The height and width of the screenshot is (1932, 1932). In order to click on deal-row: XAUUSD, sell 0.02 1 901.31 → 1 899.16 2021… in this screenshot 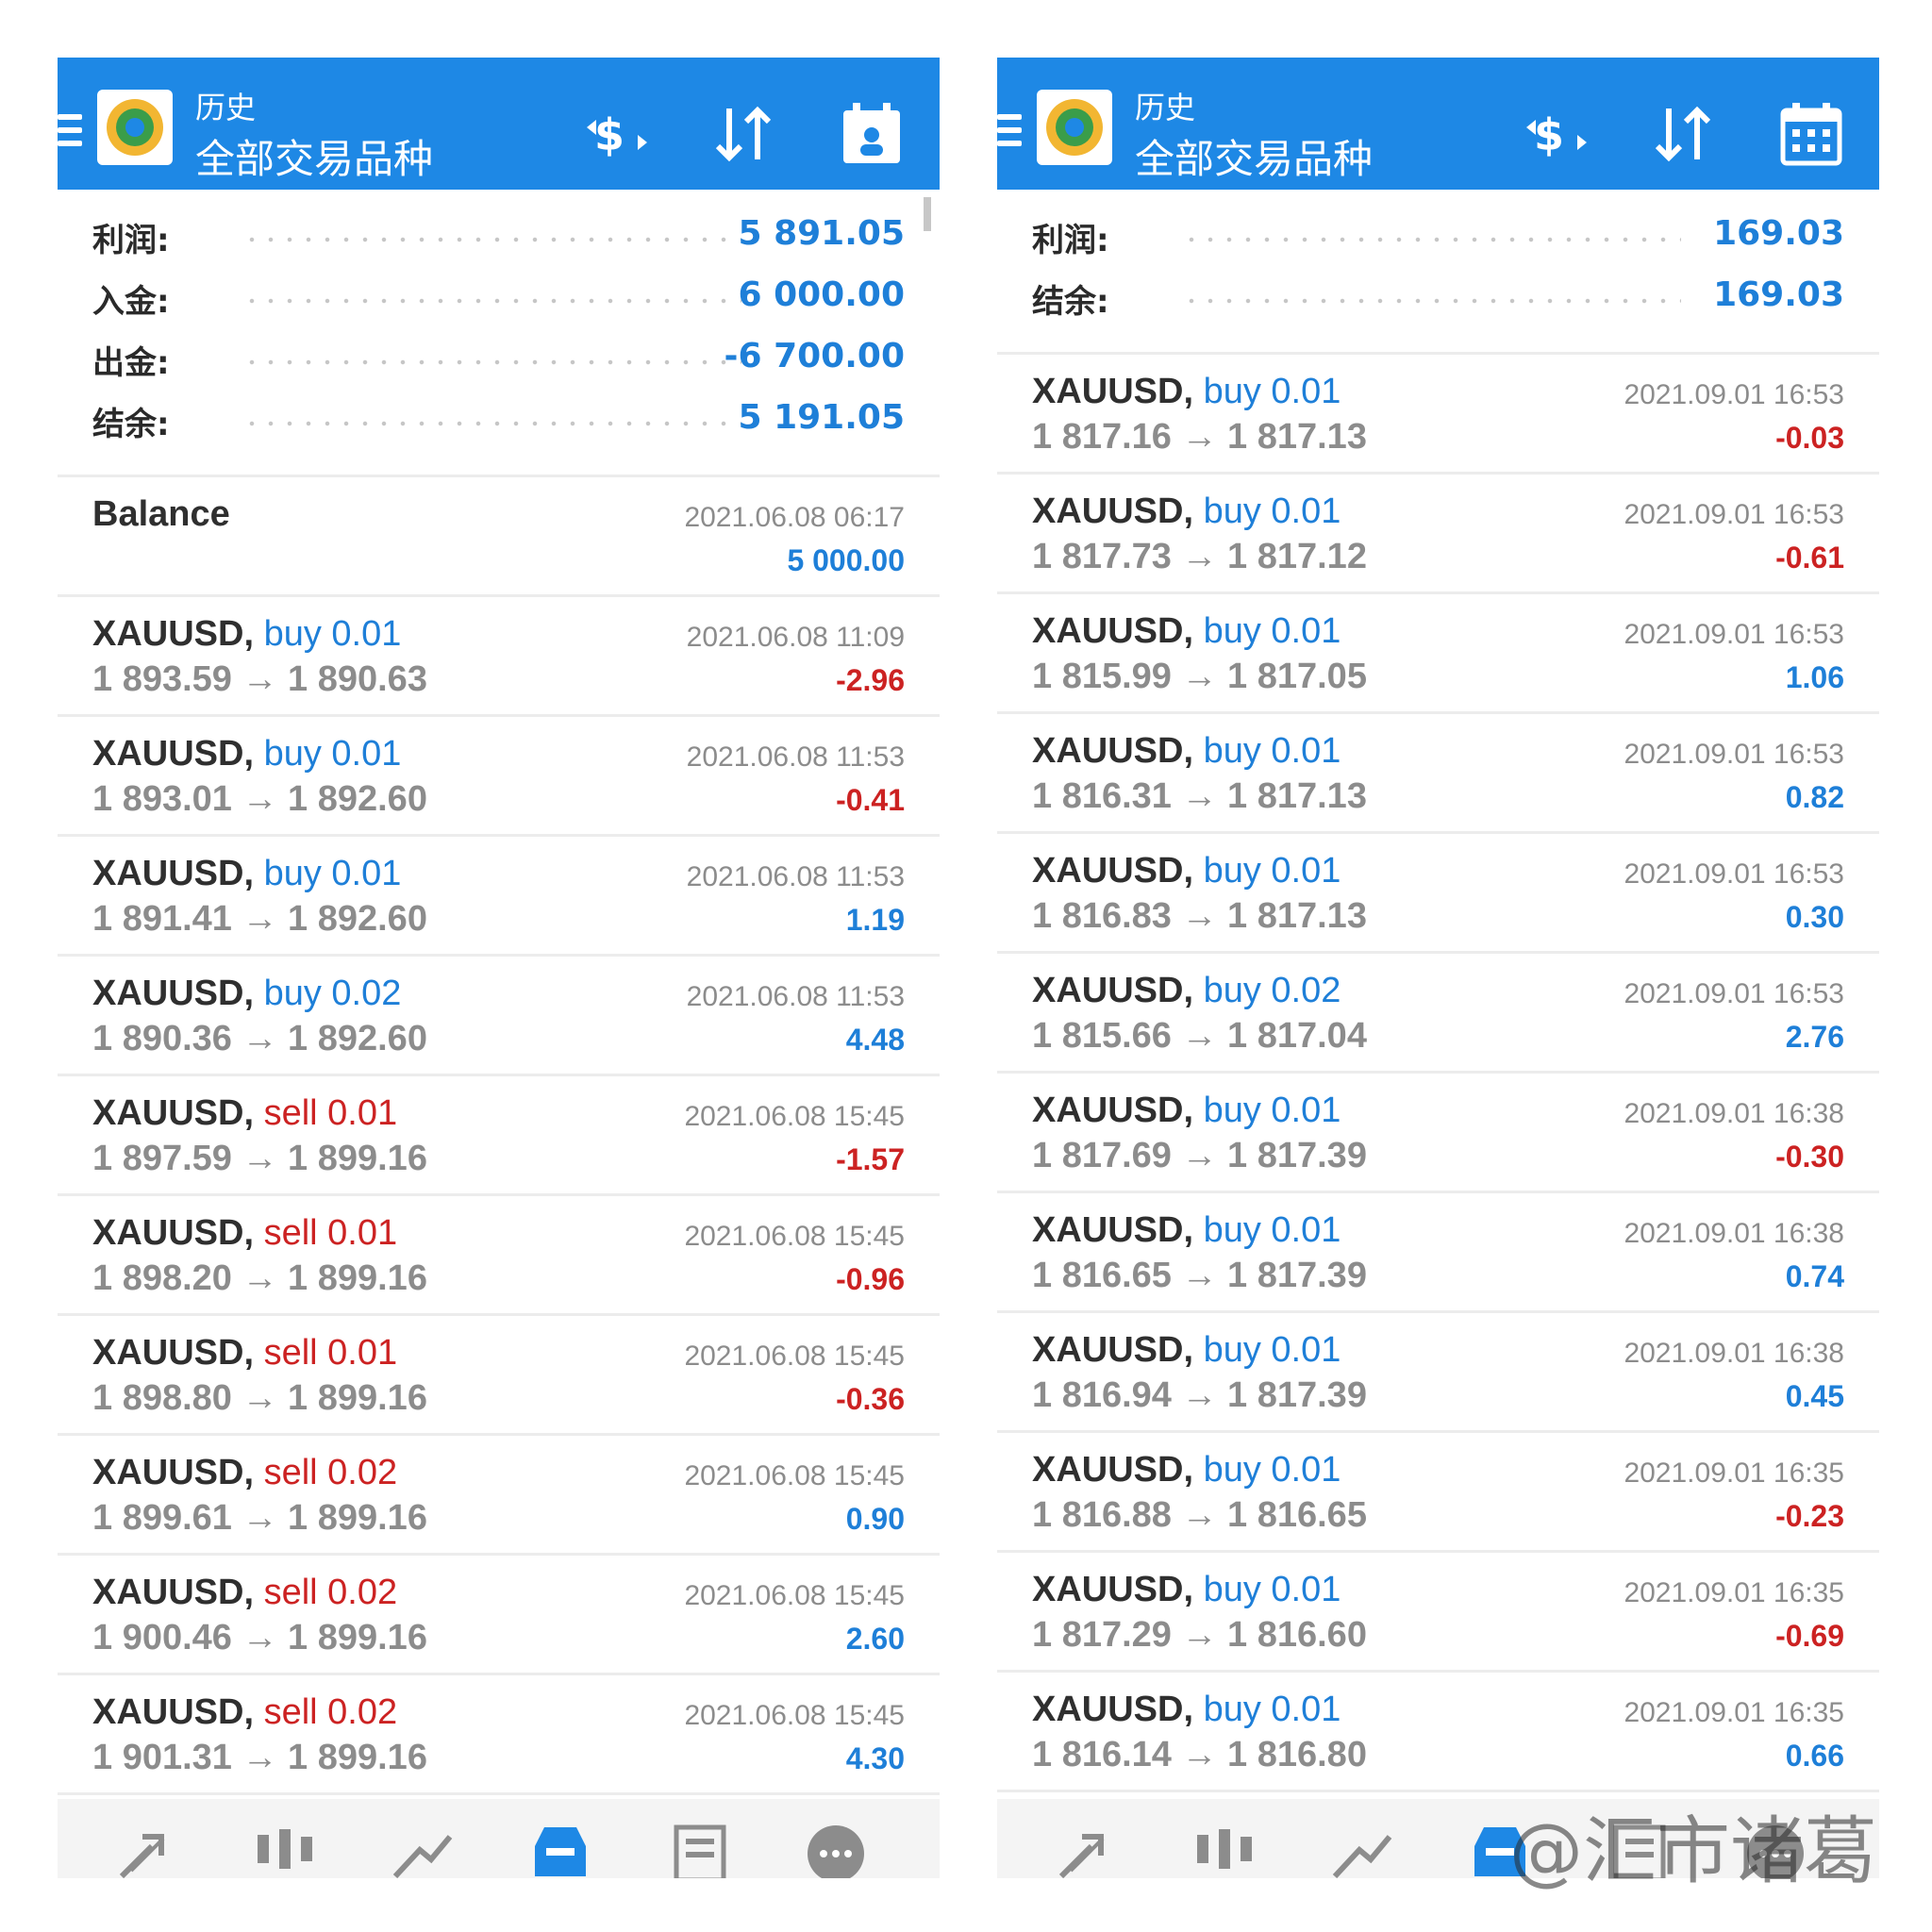, I will do `click(499, 1735)`.